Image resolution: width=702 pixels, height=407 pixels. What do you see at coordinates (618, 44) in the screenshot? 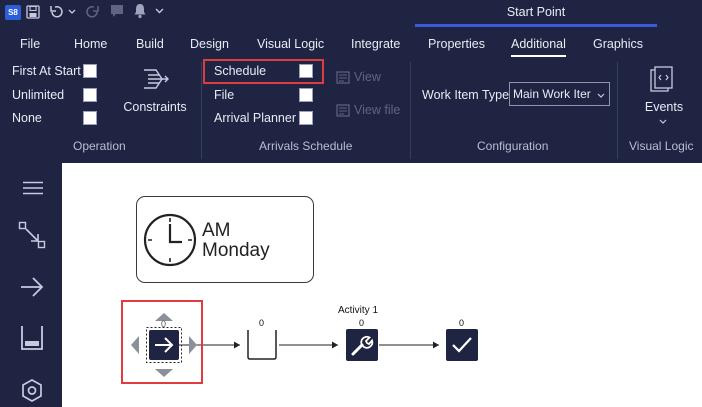
I see `tab-graphics: Graphics` at bounding box center [618, 44].